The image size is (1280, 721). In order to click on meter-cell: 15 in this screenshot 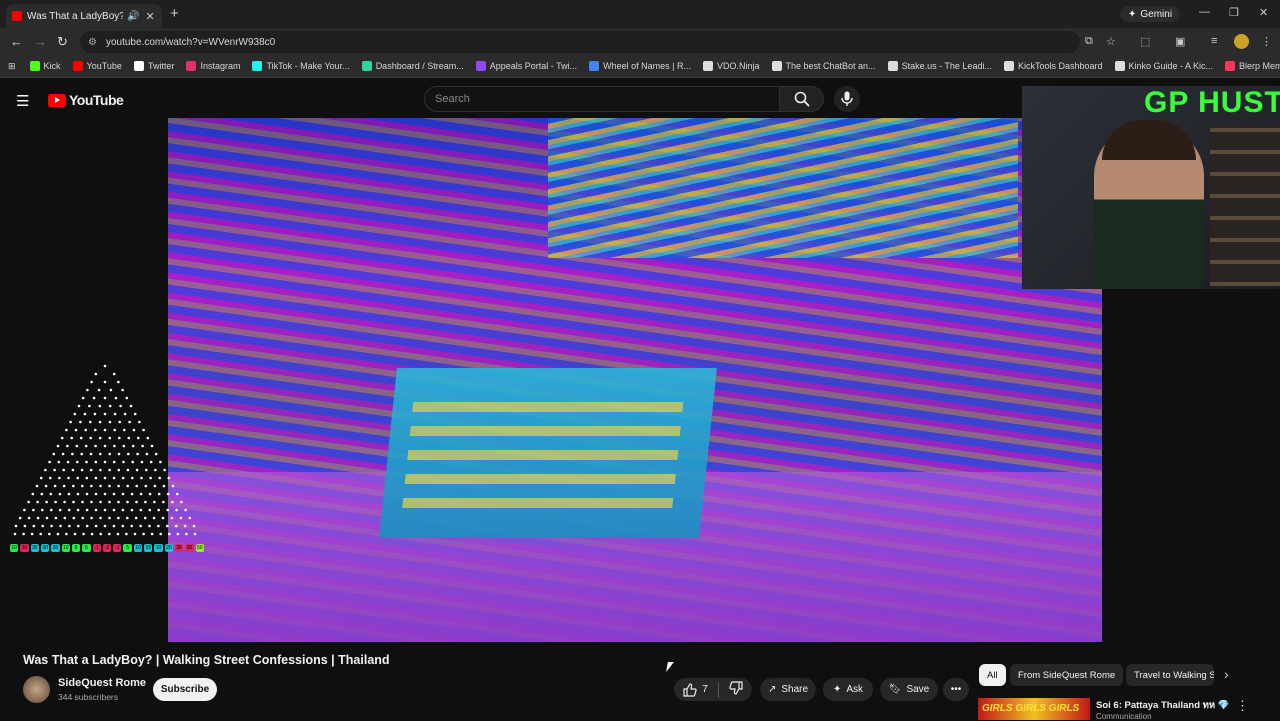, I will do `click(148, 548)`.